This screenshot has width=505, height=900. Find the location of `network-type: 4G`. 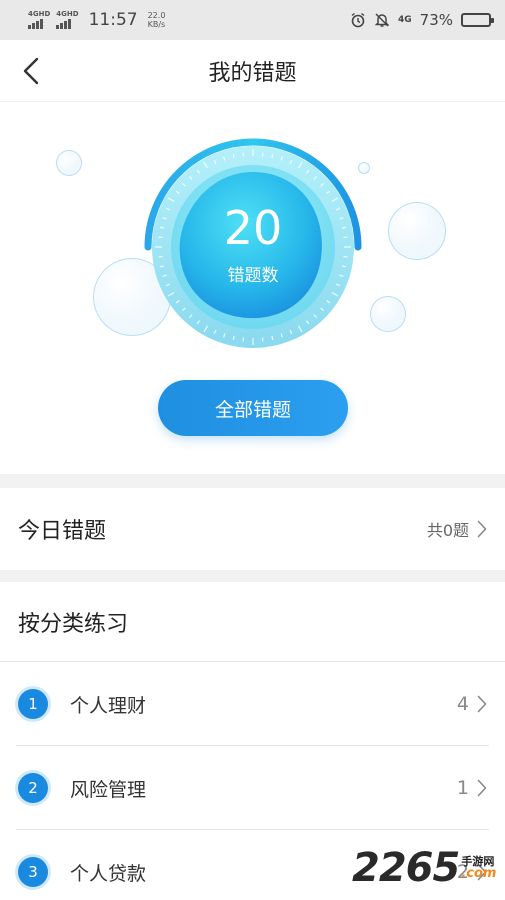

network-type: 4G is located at coordinates (405, 20).